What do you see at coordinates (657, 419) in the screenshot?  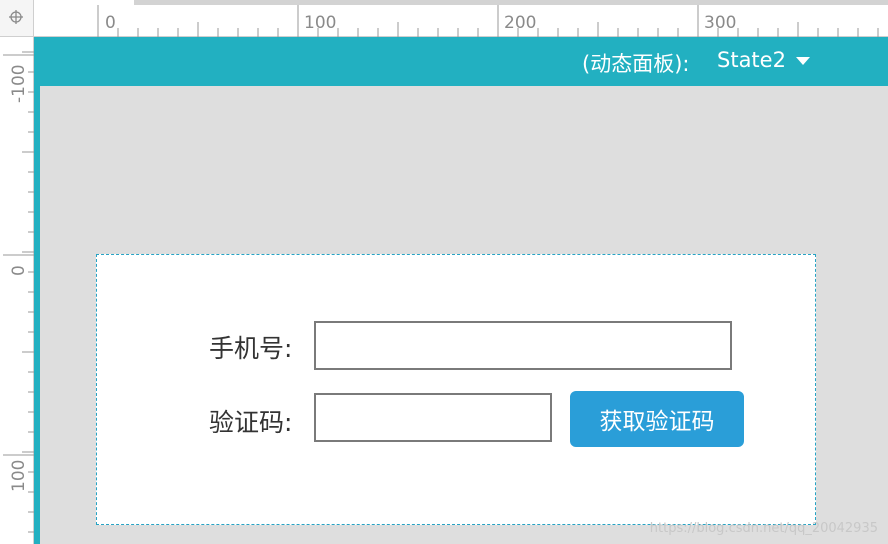 I see `get-code-button: 获取验证码` at bounding box center [657, 419].